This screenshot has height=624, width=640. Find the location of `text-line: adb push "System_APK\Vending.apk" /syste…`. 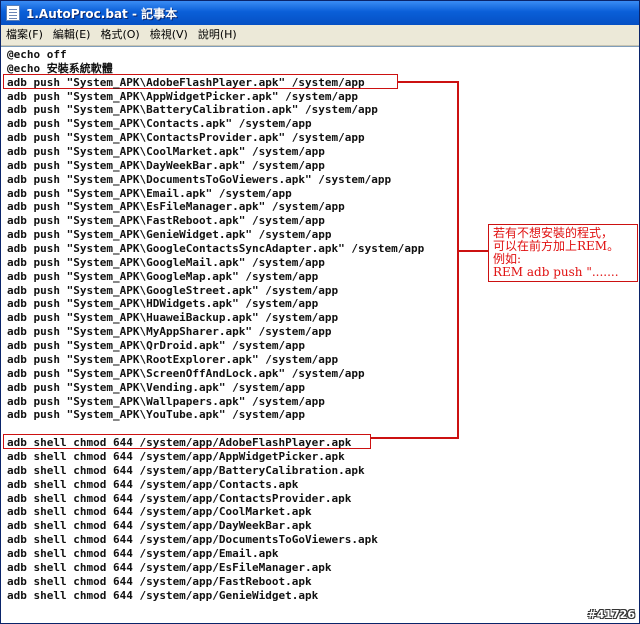

text-line: adb push "System_APK\Vending.apk" /syste… is located at coordinates (156, 387).